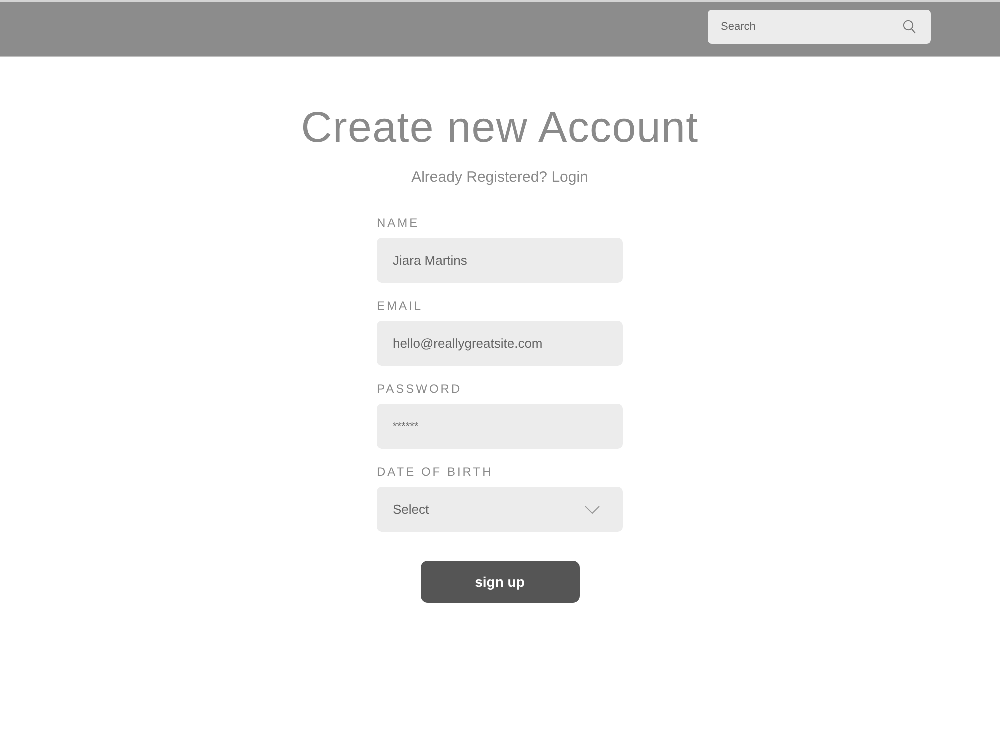 The image size is (1000, 750). I want to click on field-label: PASSWORD, so click(420, 389).